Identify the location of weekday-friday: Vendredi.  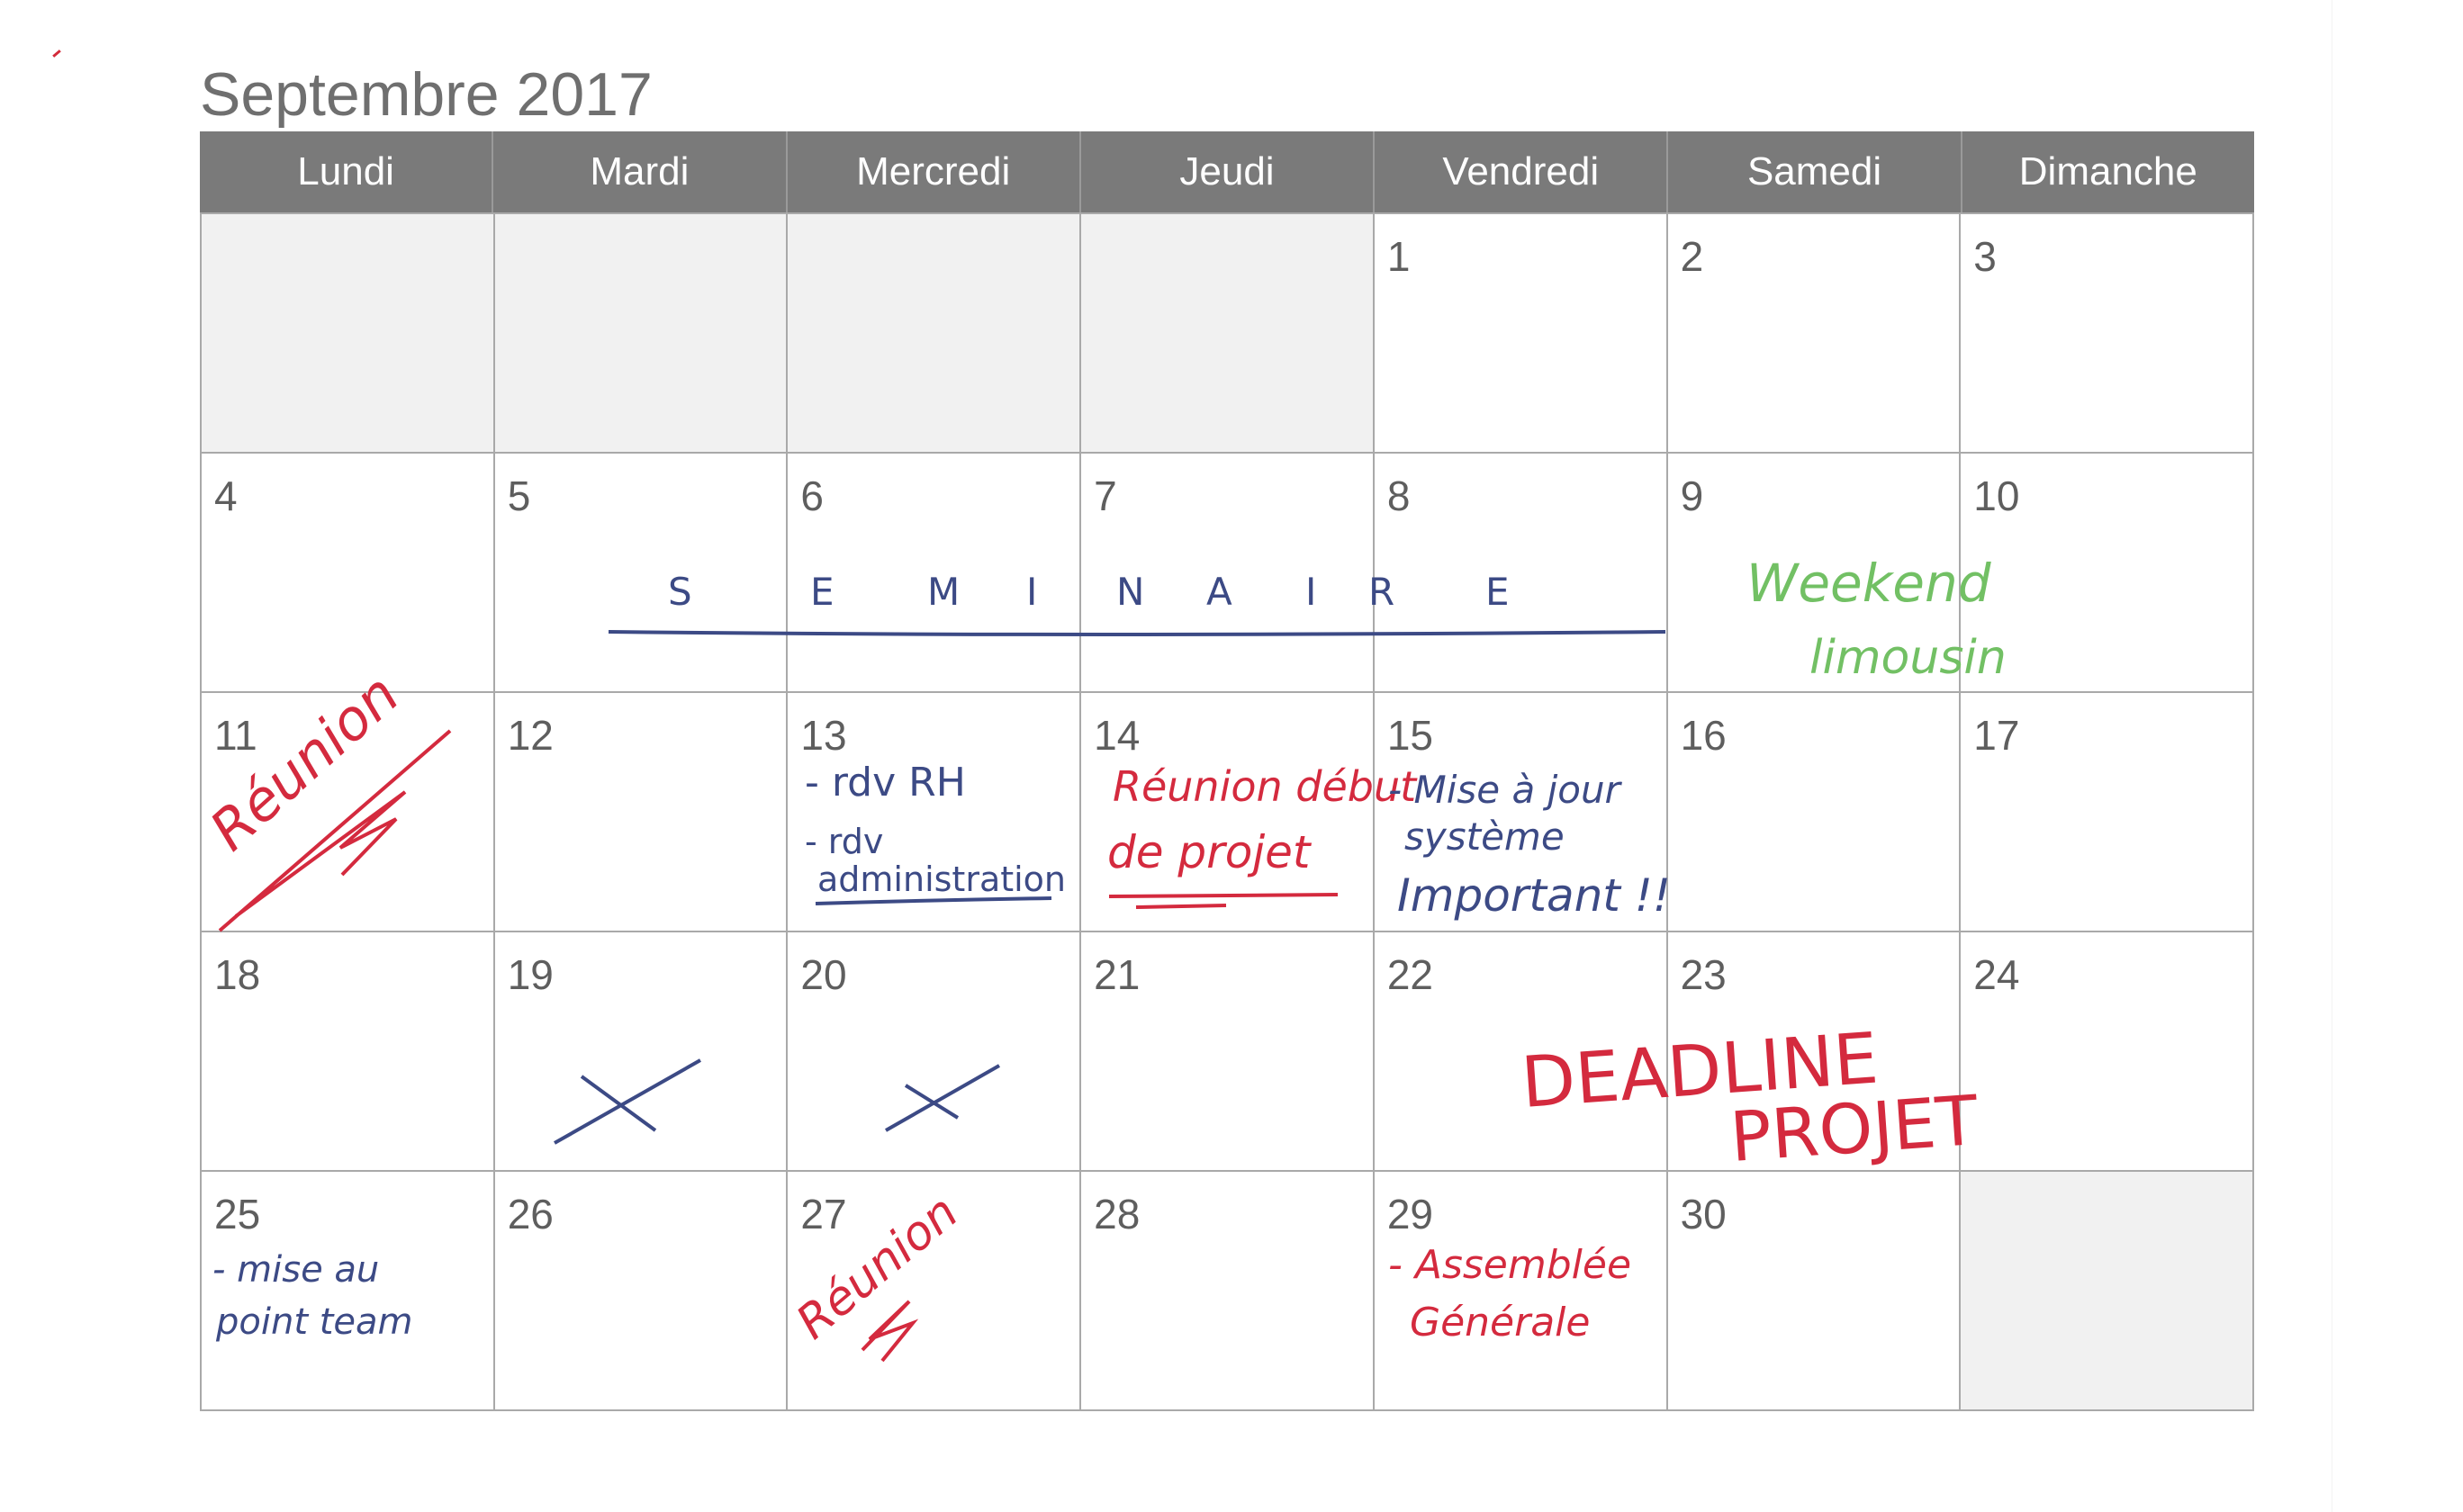
(1520, 172).